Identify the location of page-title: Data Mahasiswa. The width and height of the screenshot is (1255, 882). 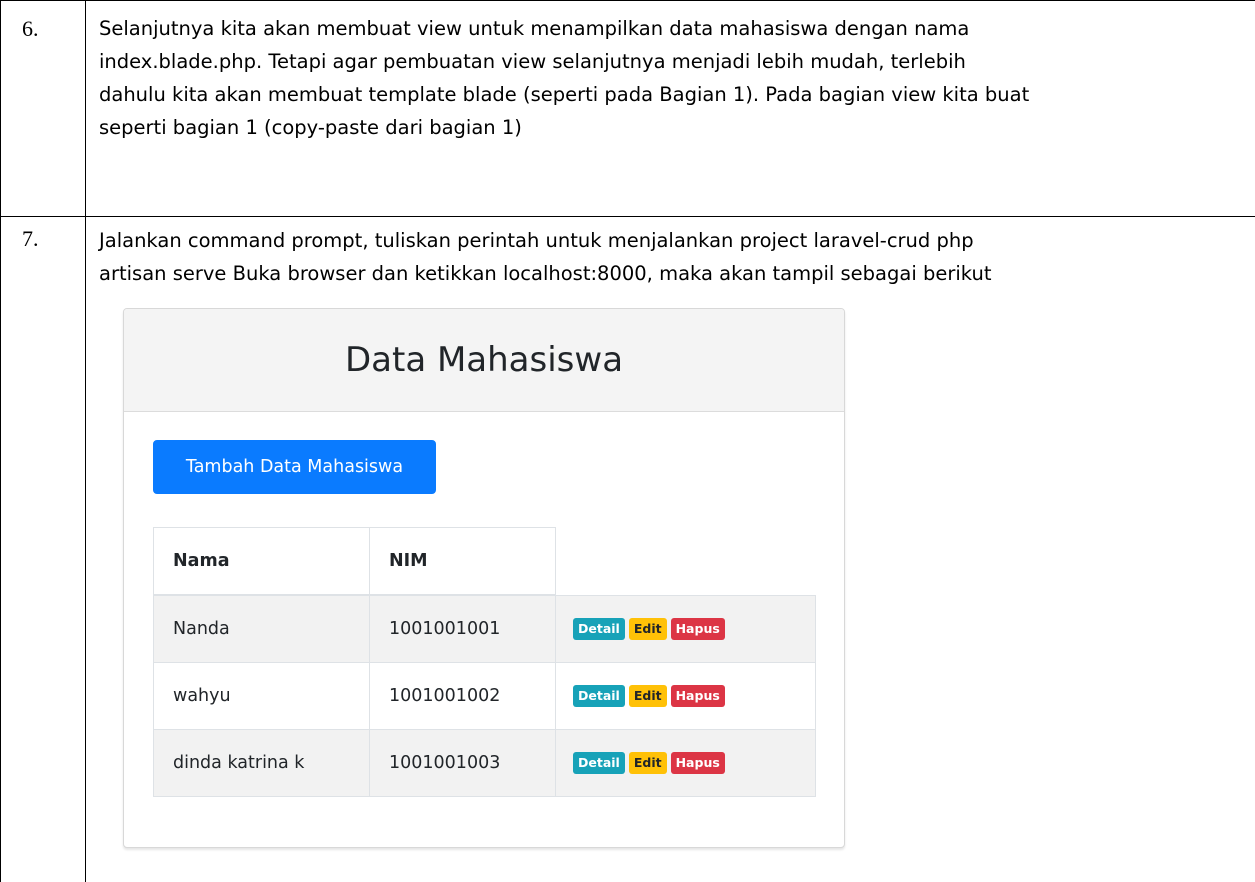
(484, 360).